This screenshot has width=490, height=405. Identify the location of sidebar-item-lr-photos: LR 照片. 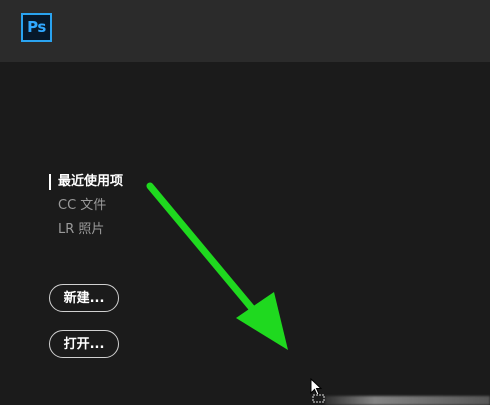
(85, 230).